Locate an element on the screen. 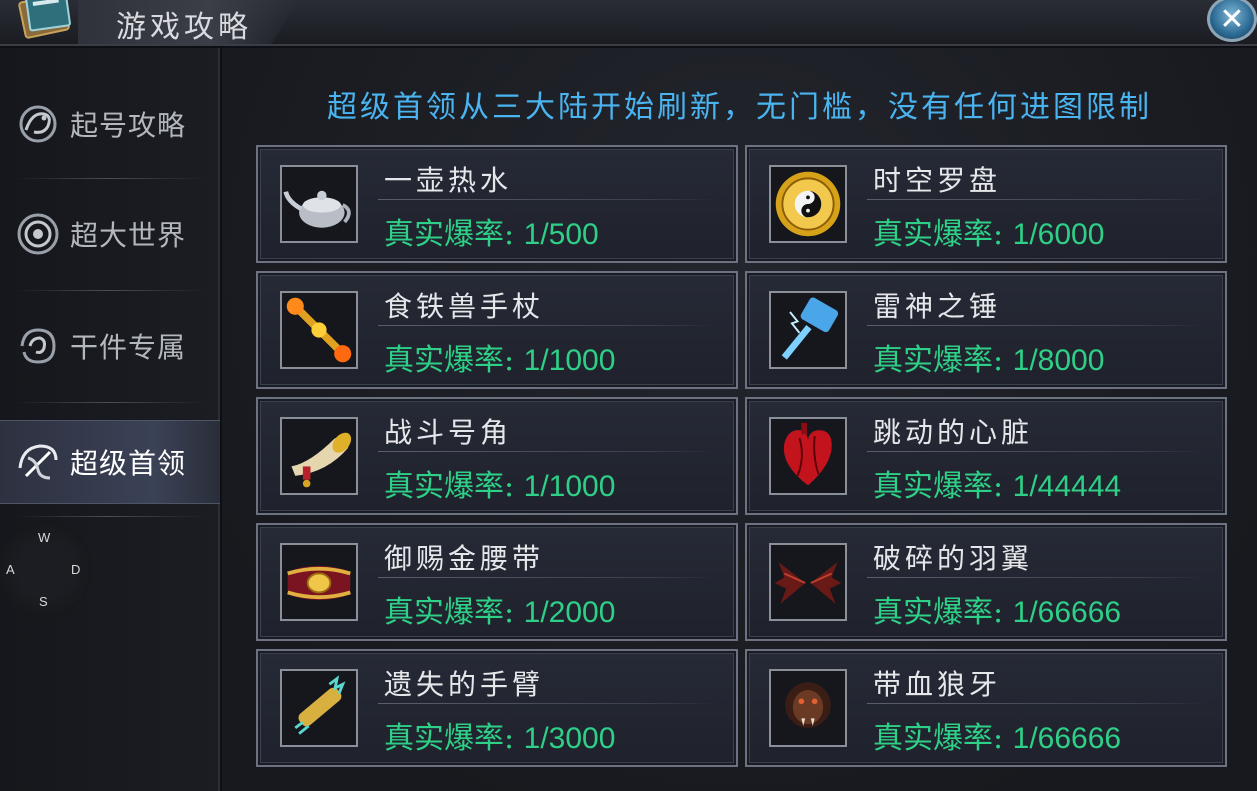 Image resolution: width=1257 pixels, height=791 pixels. title-bar: 游戏攻略 ✕ is located at coordinates (628, 23).